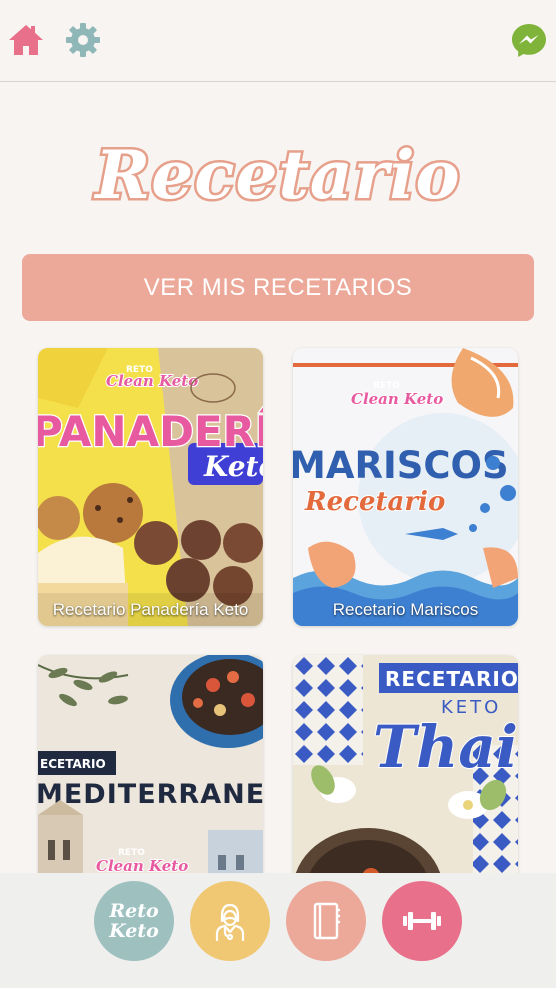 The height and width of the screenshot is (988, 556). I want to click on notebook-icon, so click(326, 921).